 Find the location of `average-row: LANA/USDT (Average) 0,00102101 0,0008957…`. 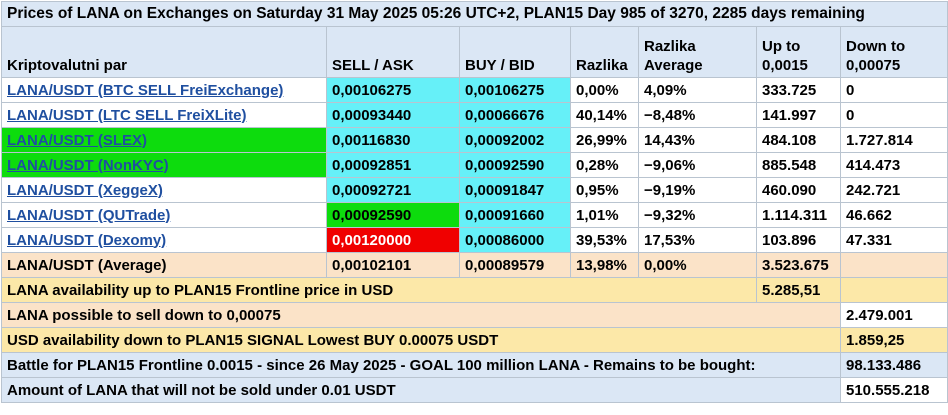

average-row: LANA/USDT (Average) 0,00102101 0,0008957… is located at coordinates (474, 265).